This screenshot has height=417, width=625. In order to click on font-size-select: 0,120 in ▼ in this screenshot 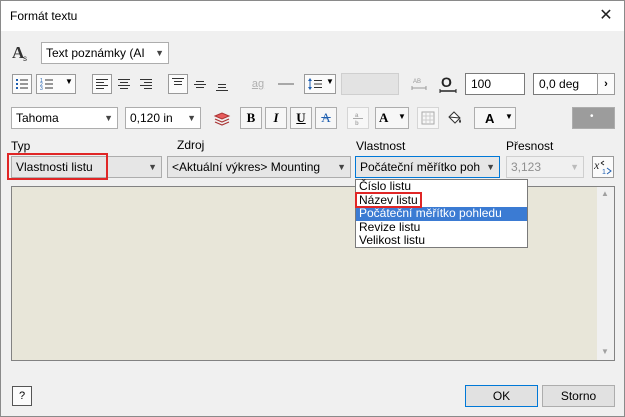, I will do `click(163, 118)`.